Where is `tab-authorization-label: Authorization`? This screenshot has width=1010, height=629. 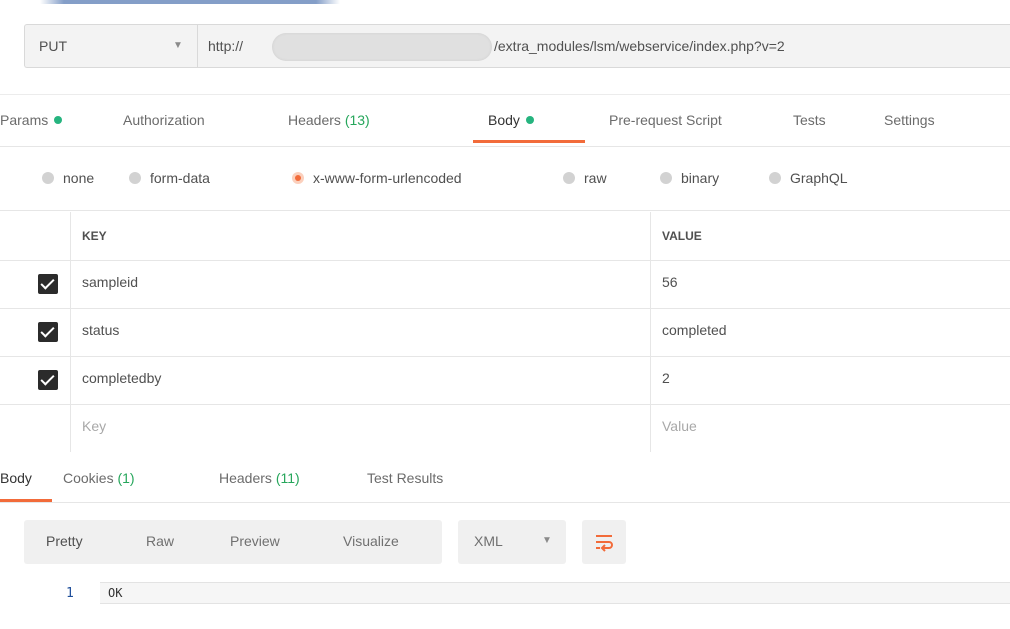 tab-authorization-label: Authorization is located at coordinates (164, 120).